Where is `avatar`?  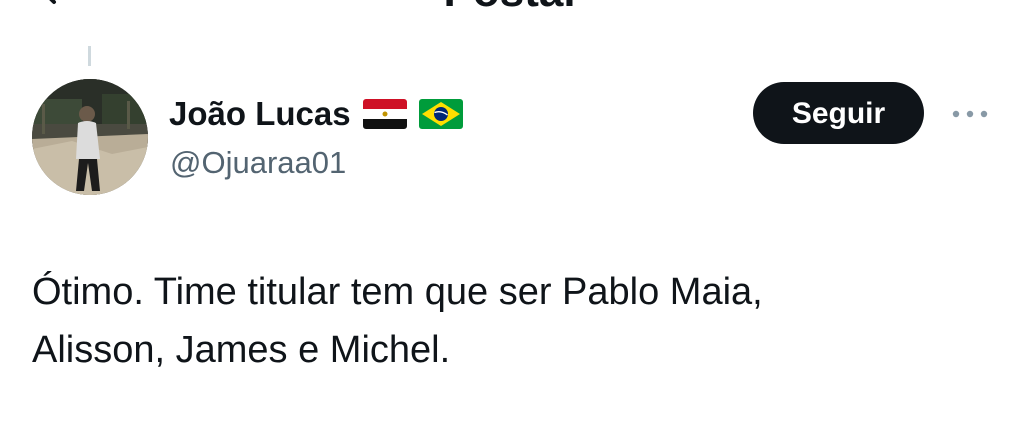
avatar is located at coordinates (90, 137).